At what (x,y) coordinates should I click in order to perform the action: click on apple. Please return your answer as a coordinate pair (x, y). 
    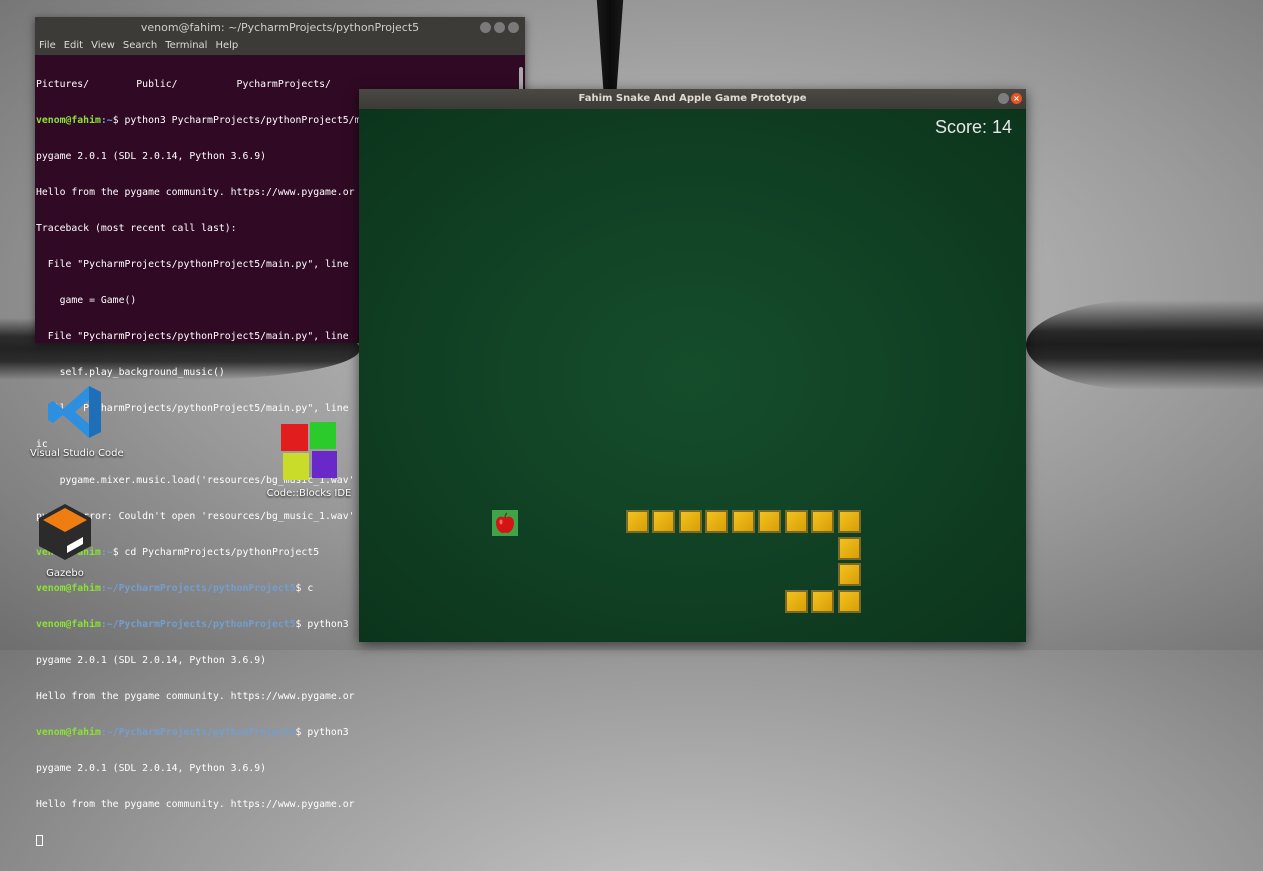
    Looking at the image, I should click on (505, 523).